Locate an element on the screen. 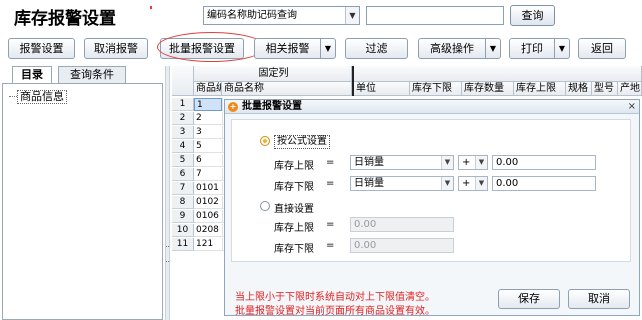 The height and width of the screenshot is (320, 642). col-header: 单位 is located at coordinates (382, 89).